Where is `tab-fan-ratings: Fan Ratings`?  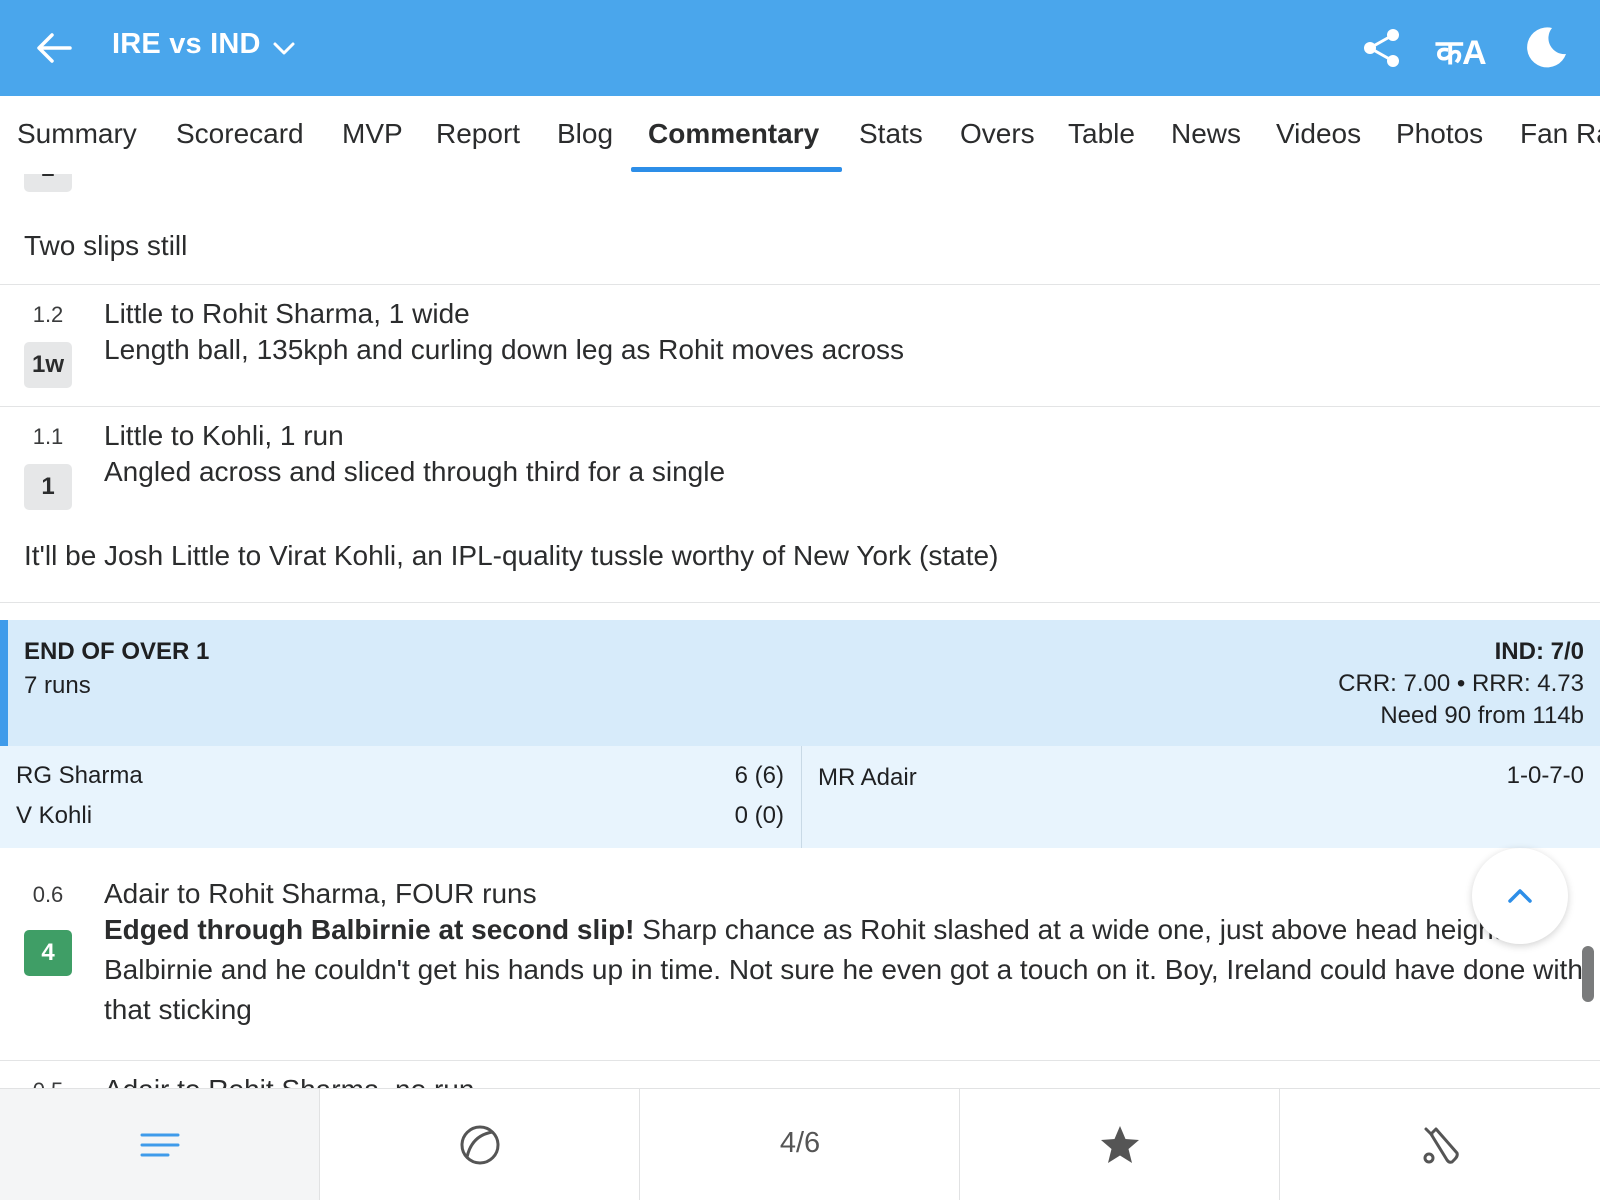 tab-fan-ratings: Fan Ratings is located at coordinates (1560, 134).